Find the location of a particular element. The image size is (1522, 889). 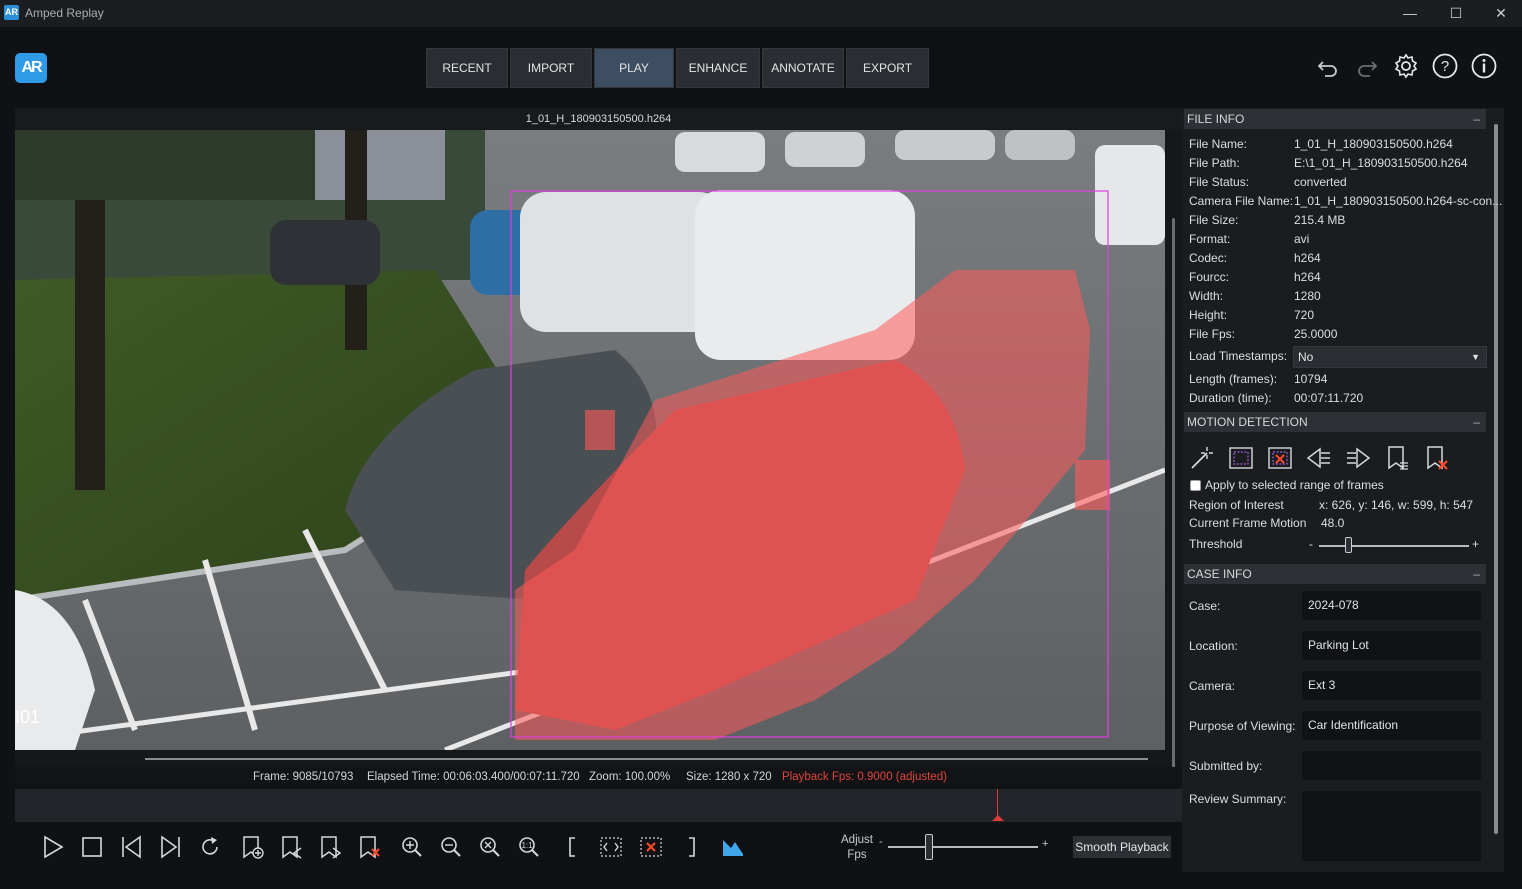

histogram-icon is located at coordinates (733, 847).